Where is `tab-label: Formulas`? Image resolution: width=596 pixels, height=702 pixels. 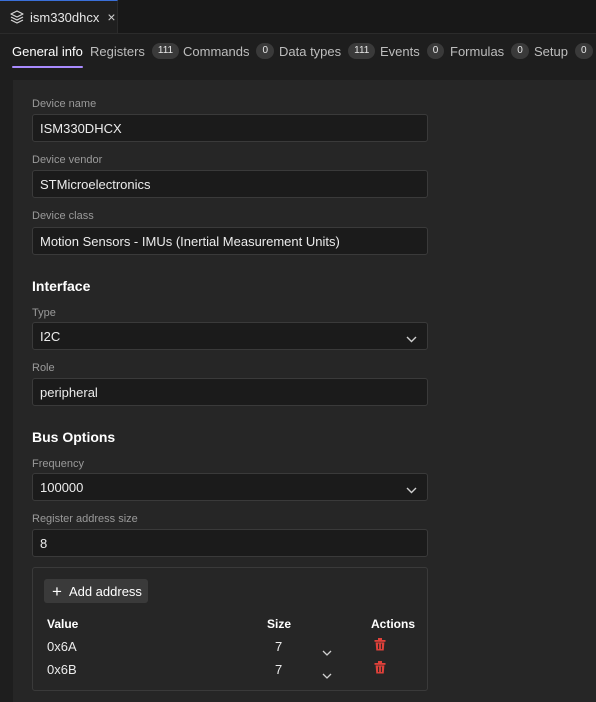 tab-label: Formulas is located at coordinates (477, 51).